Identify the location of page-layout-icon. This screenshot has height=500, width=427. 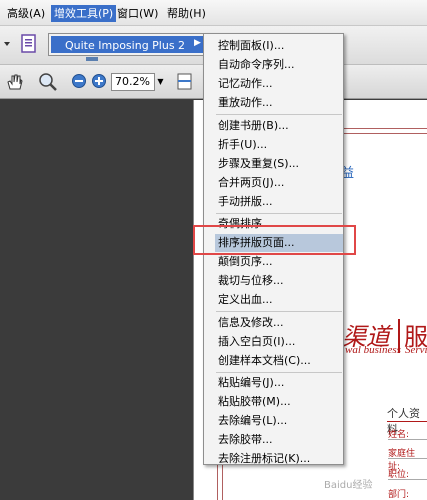
(185, 82).